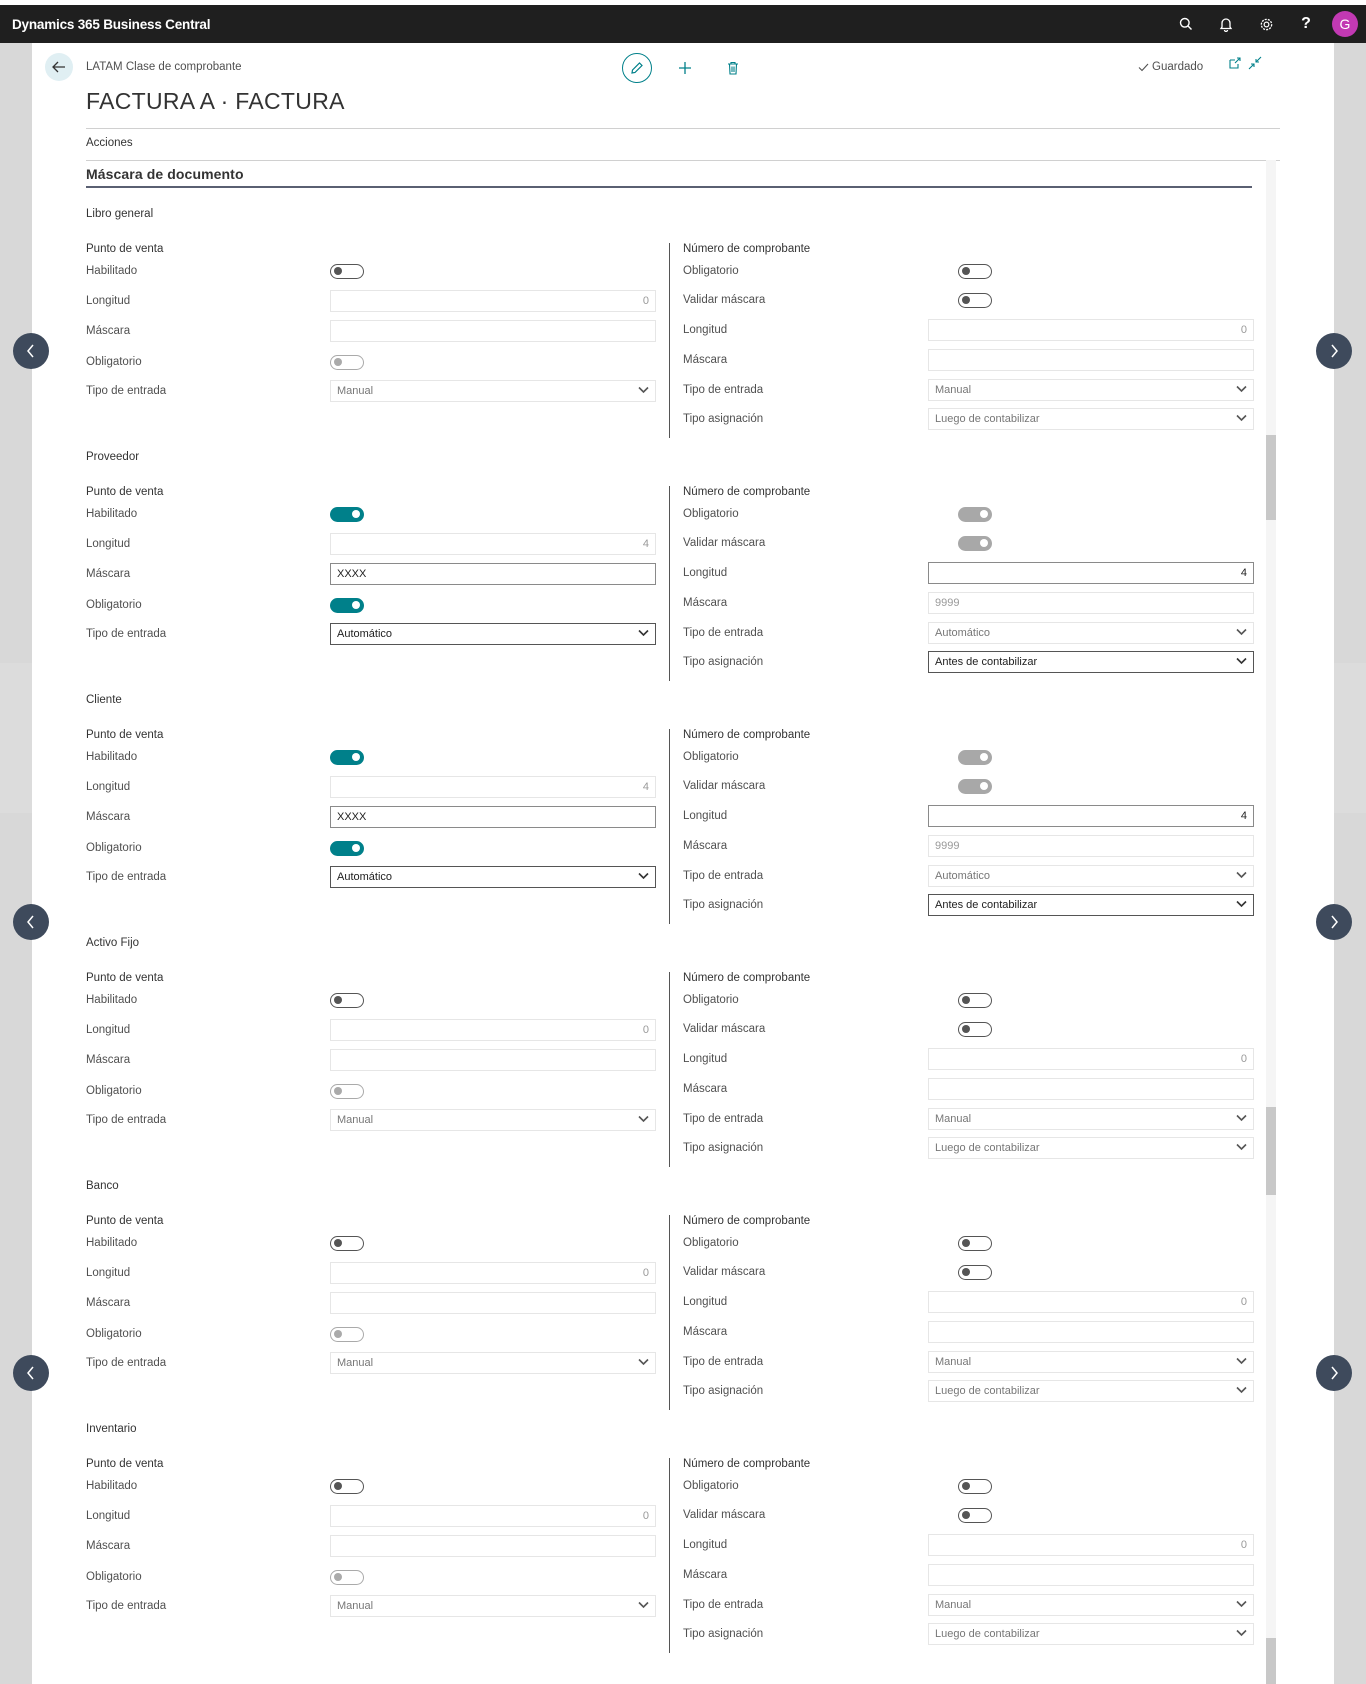 This screenshot has width=1366, height=1684. What do you see at coordinates (1143, 67) in the screenshot?
I see `checkmark-icon` at bounding box center [1143, 67].